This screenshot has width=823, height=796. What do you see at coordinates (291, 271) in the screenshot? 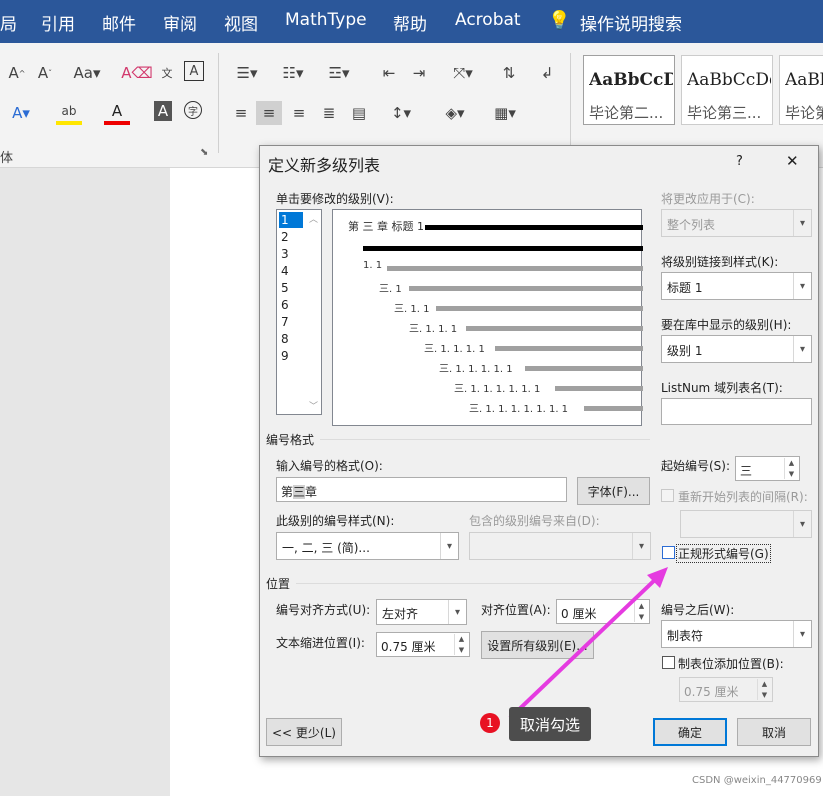
I see `level-item: 4` at bounding box center [291, 271].